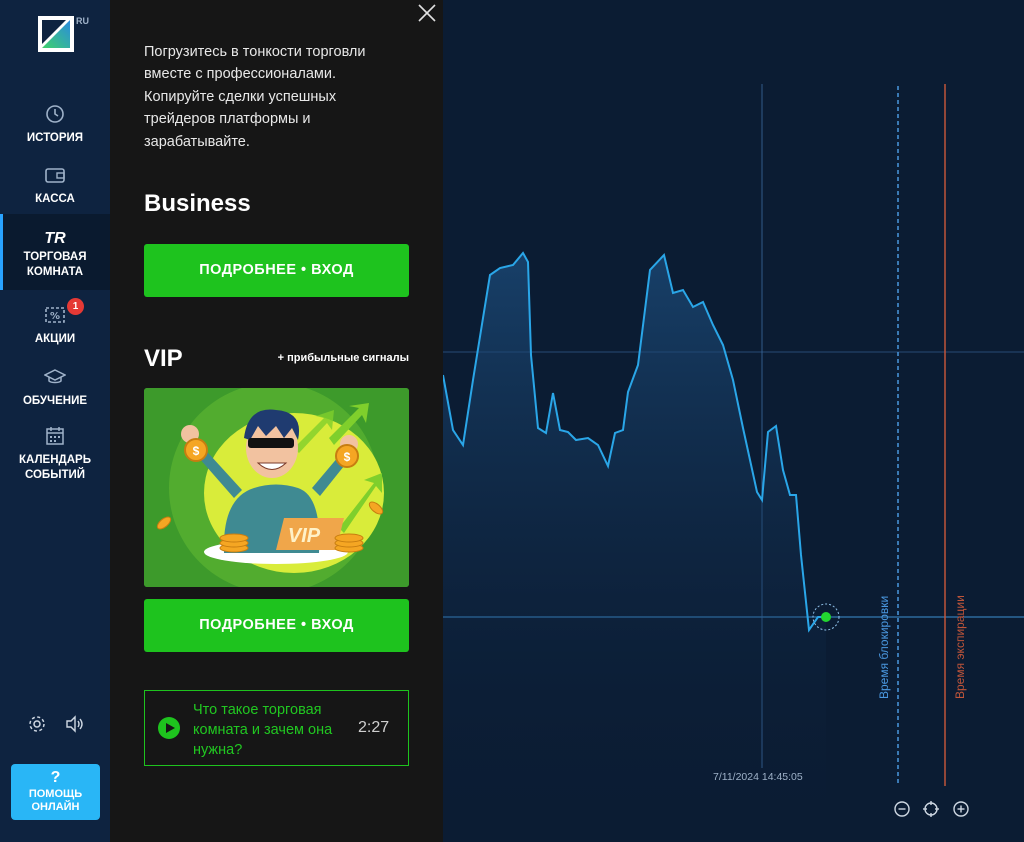 The height and width of the screenshot is (842, 1024). What do you see at coordinates (75, 306) in the screenshot?
I see `notification-badge: 1` at bounding box center [75, 306].